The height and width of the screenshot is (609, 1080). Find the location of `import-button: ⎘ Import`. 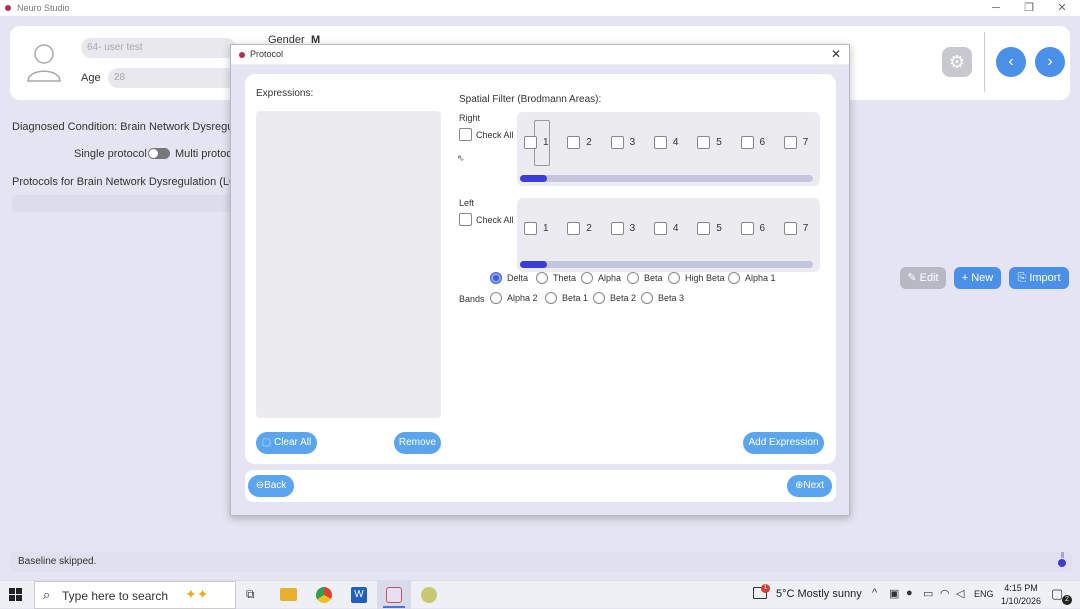

import-button: ⎘ Import is located at coordinates (1039, 278).